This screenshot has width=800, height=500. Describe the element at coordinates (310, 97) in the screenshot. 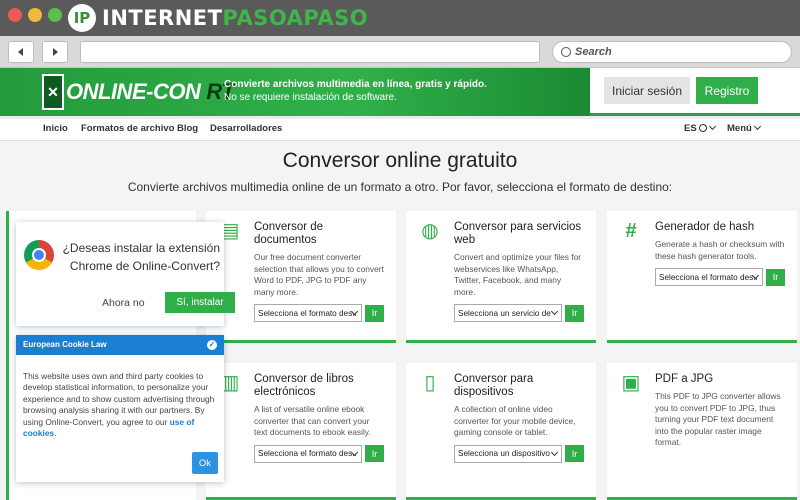

I see `tagline-line-2: No se requiere instalación de software.` at that location.